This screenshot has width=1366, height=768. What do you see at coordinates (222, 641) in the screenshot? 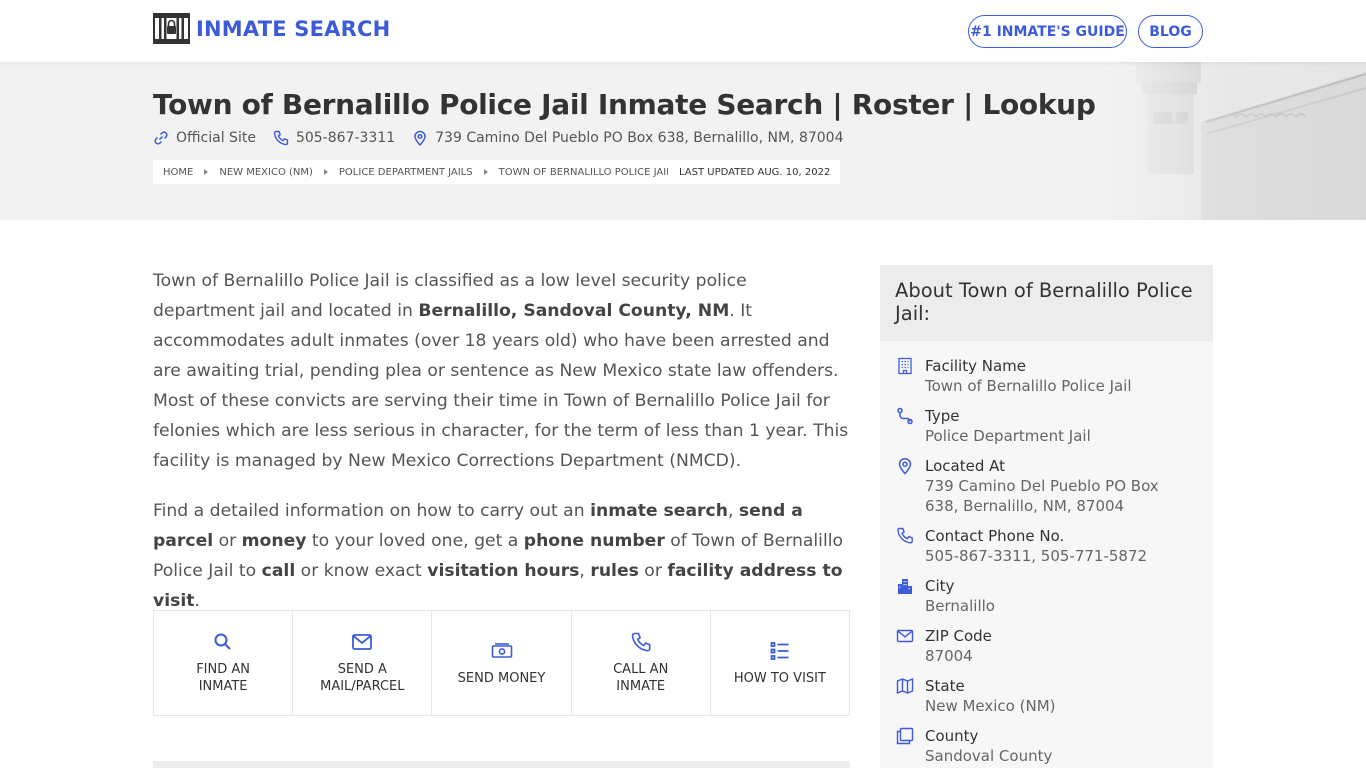
I see `search-icon` at bounding box center [222, 641].